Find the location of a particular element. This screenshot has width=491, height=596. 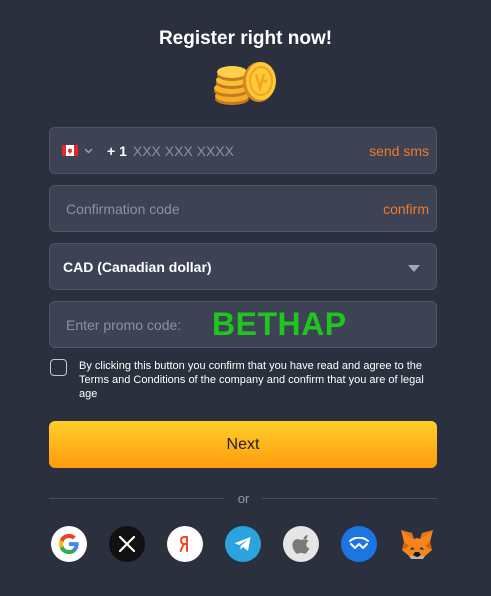

yandex-login-button is located at coordinates (185, 544).